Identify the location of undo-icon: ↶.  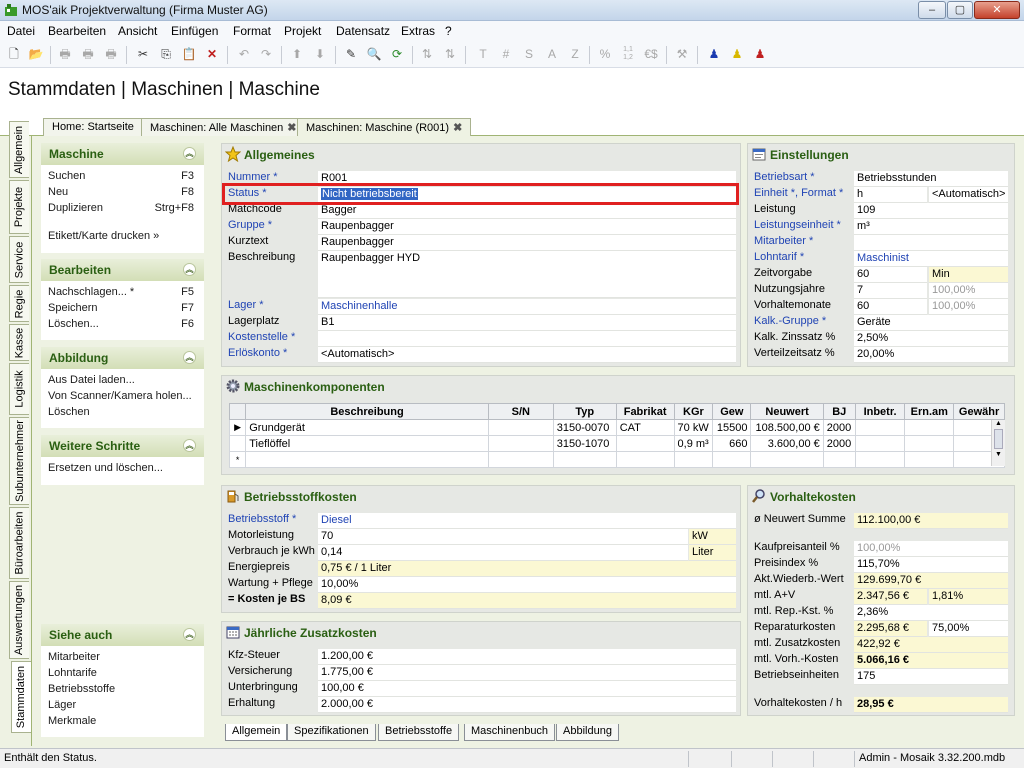
(244, 55).